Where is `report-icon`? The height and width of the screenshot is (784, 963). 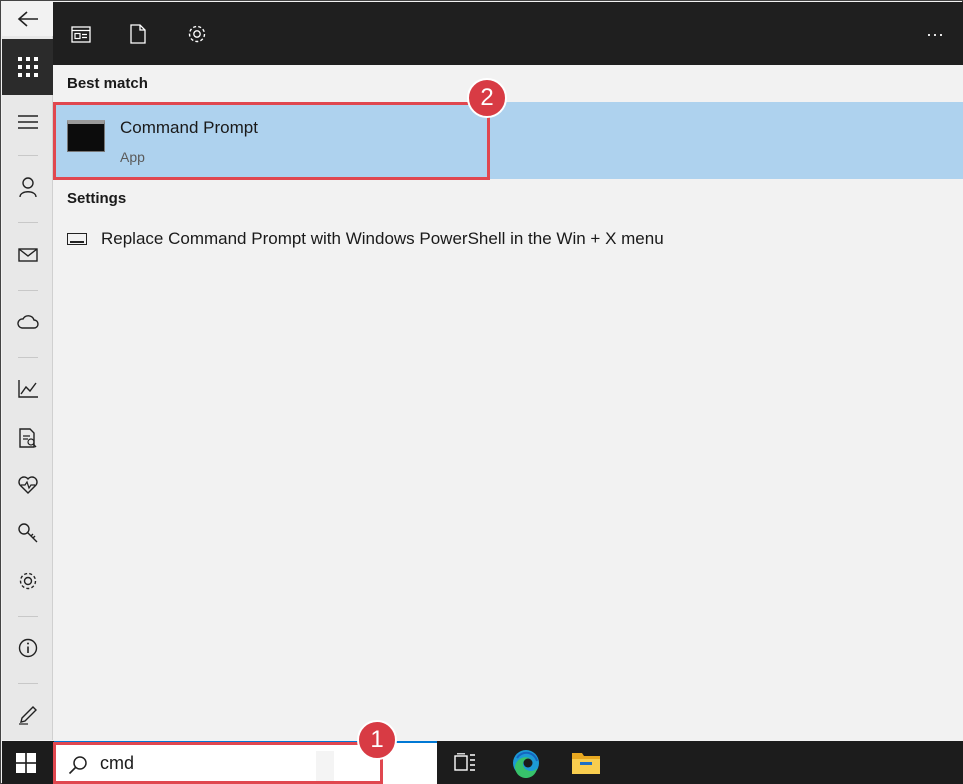
report-icon is located at coordinates (27, 438).